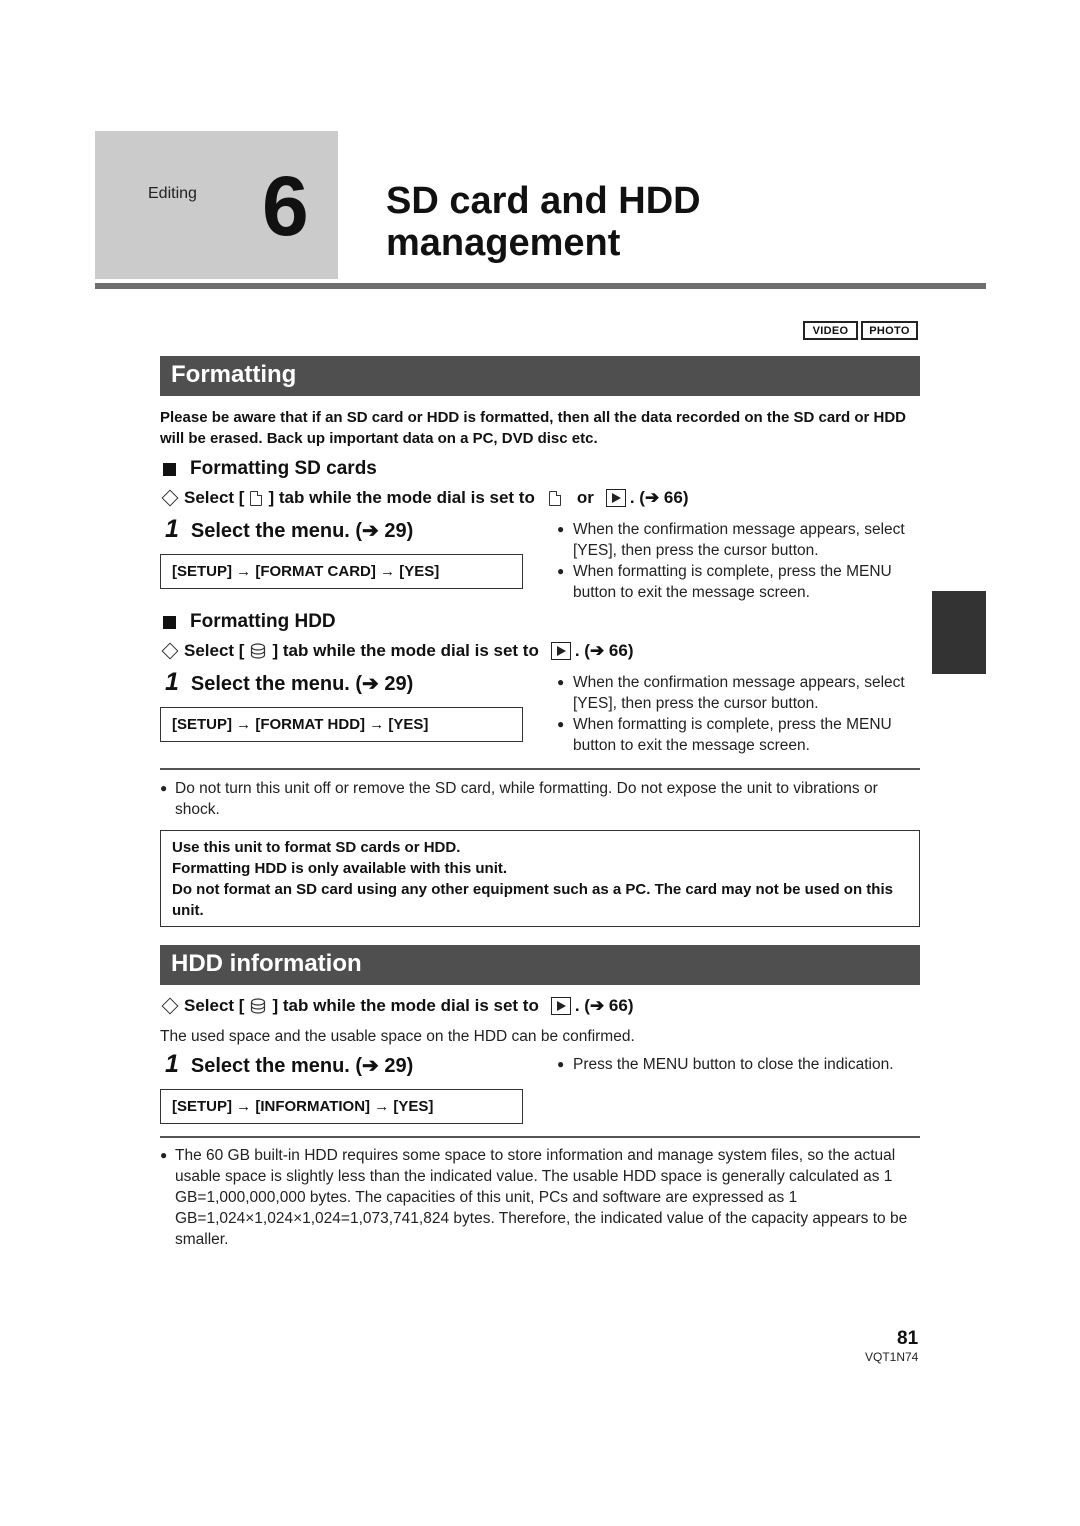 Image resolution: width=1080 pixels, height=1526 pixels. What do you see at coordinates (341, 571) in the screenshot?
I see `menu-path-format-card: [SETUP] → [FORMAT CARD] → [YES]` at bounding box center [341, 571].